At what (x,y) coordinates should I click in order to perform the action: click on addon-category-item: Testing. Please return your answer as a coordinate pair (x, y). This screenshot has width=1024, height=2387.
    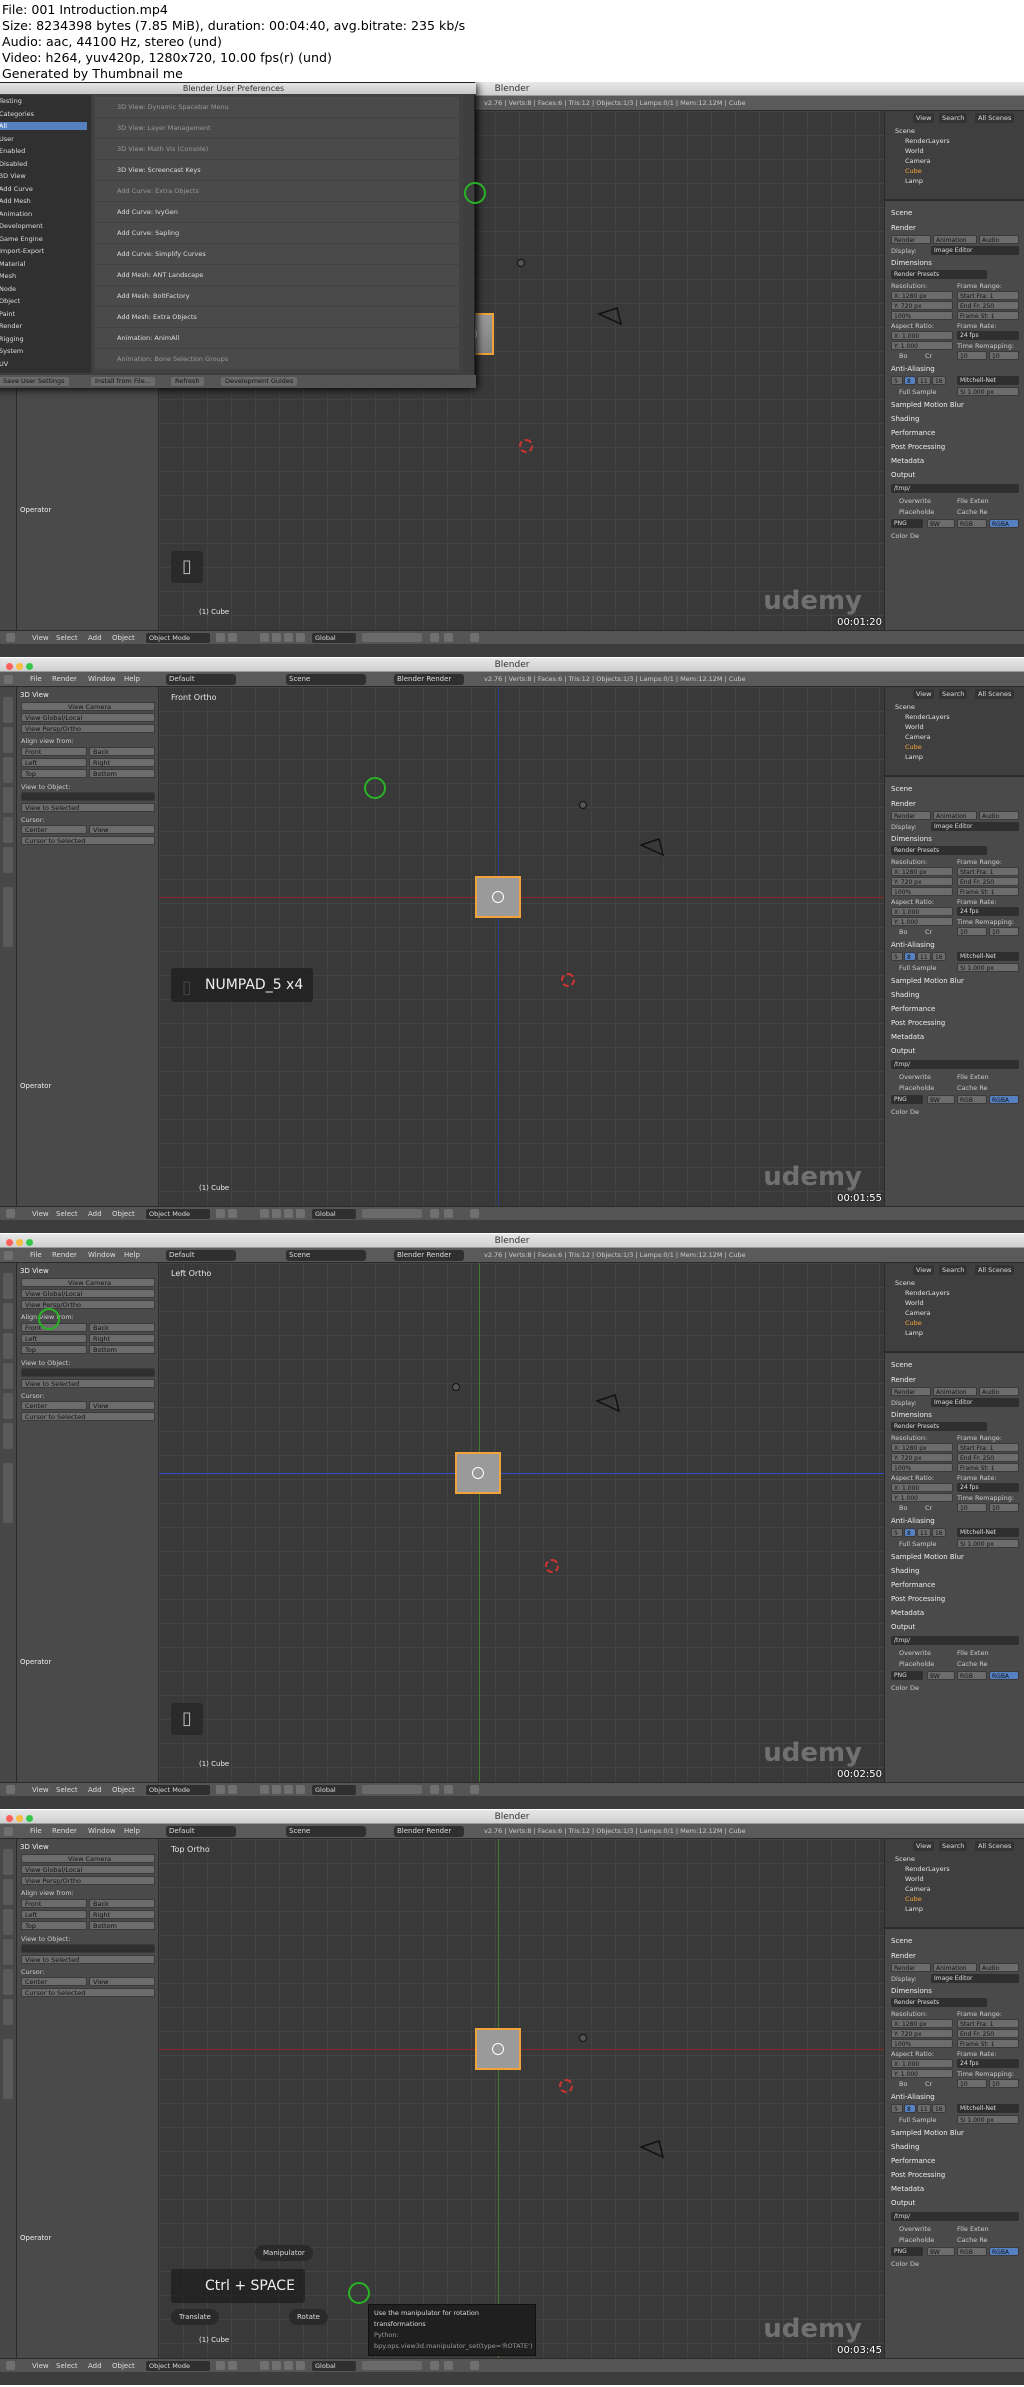
    Looking at the image, I should click on (43, 101).